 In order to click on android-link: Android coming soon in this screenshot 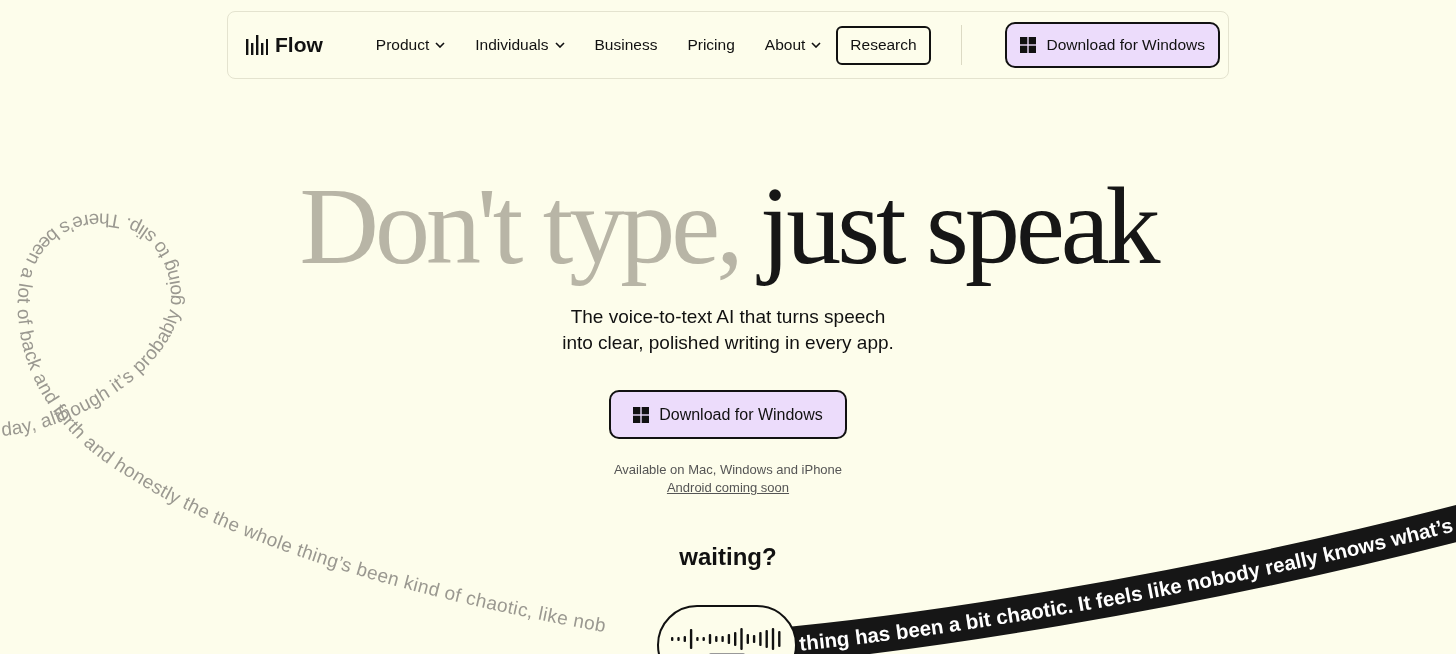, I will do `click(728, 487)`.